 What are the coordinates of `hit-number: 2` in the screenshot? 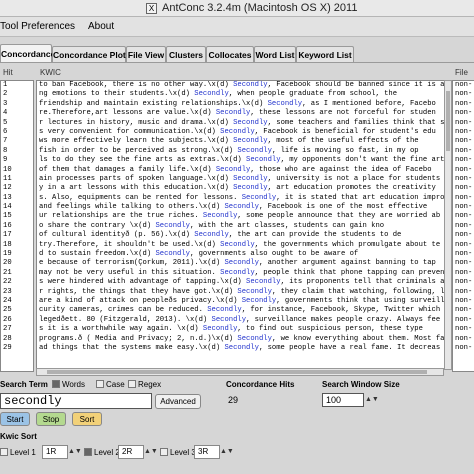 It's located at (17, 94).